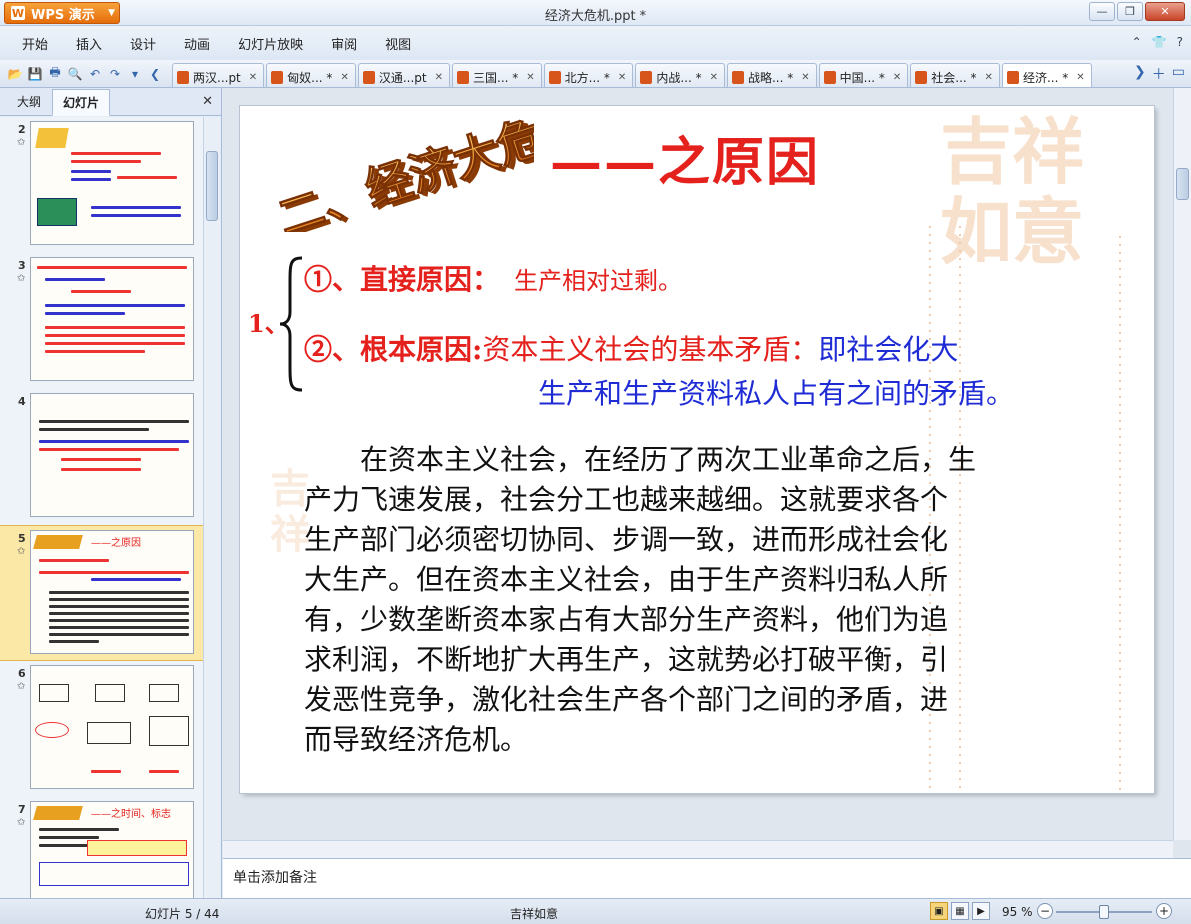 The image size is (1191, 924). Describe the element at coordinates (939, 911) in the screenshot. I see `normal-view-icon: ▣` at that location.